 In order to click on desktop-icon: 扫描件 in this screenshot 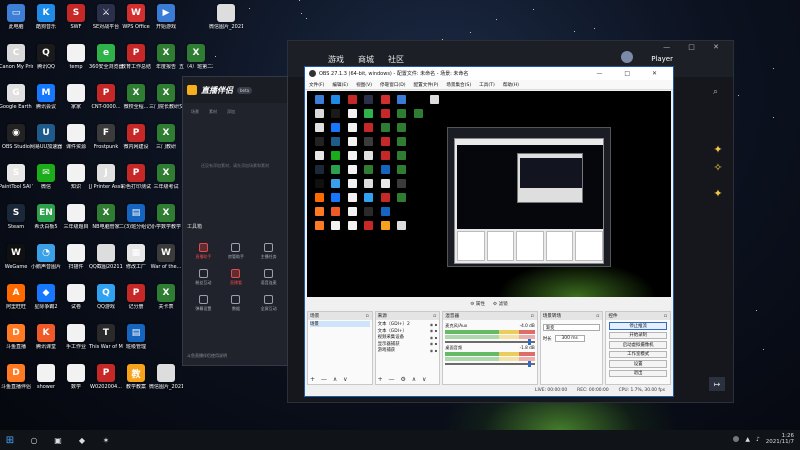, I will do `click(76, 264)`.